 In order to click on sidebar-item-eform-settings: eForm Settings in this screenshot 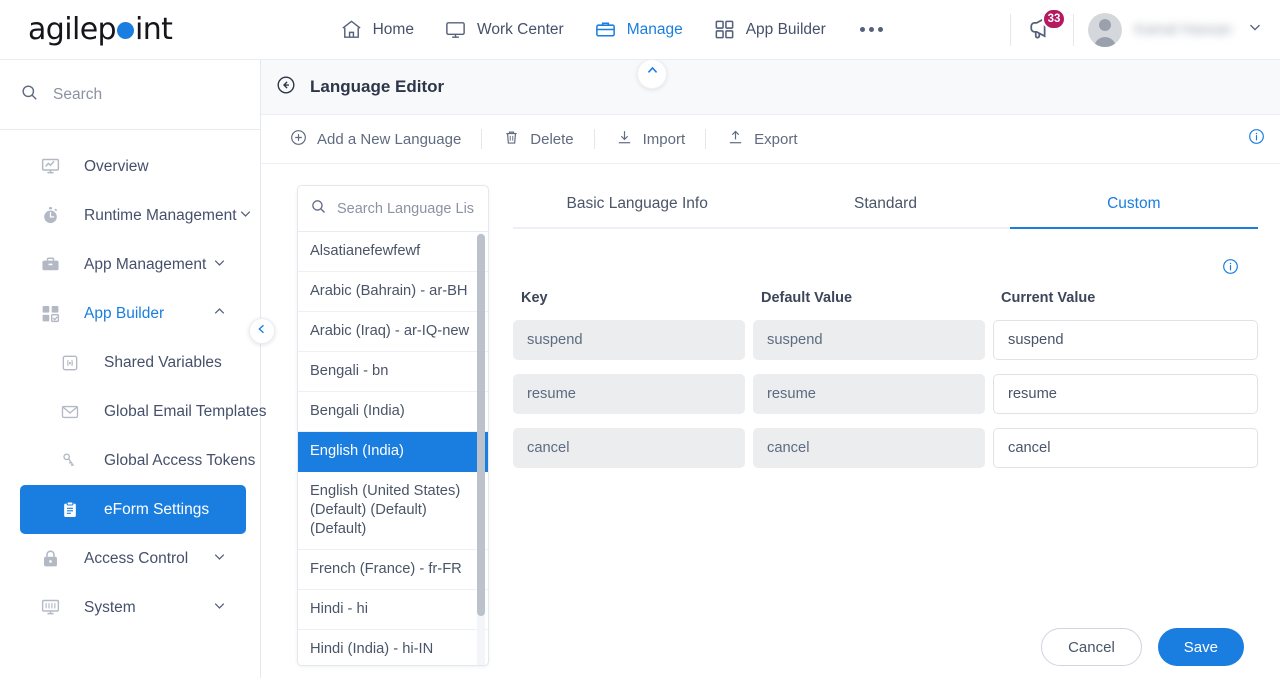, I will do `click(133, 509)`.